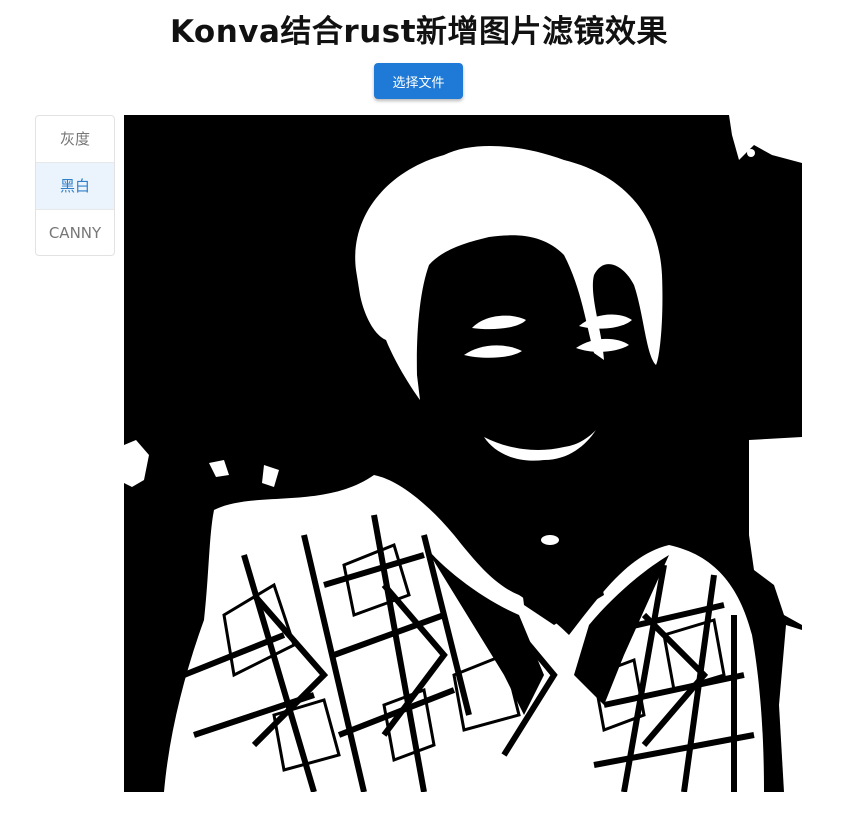 The image size is (866, 828). I want to click on filter-item-black-white: 黑白, so click(75, 186).